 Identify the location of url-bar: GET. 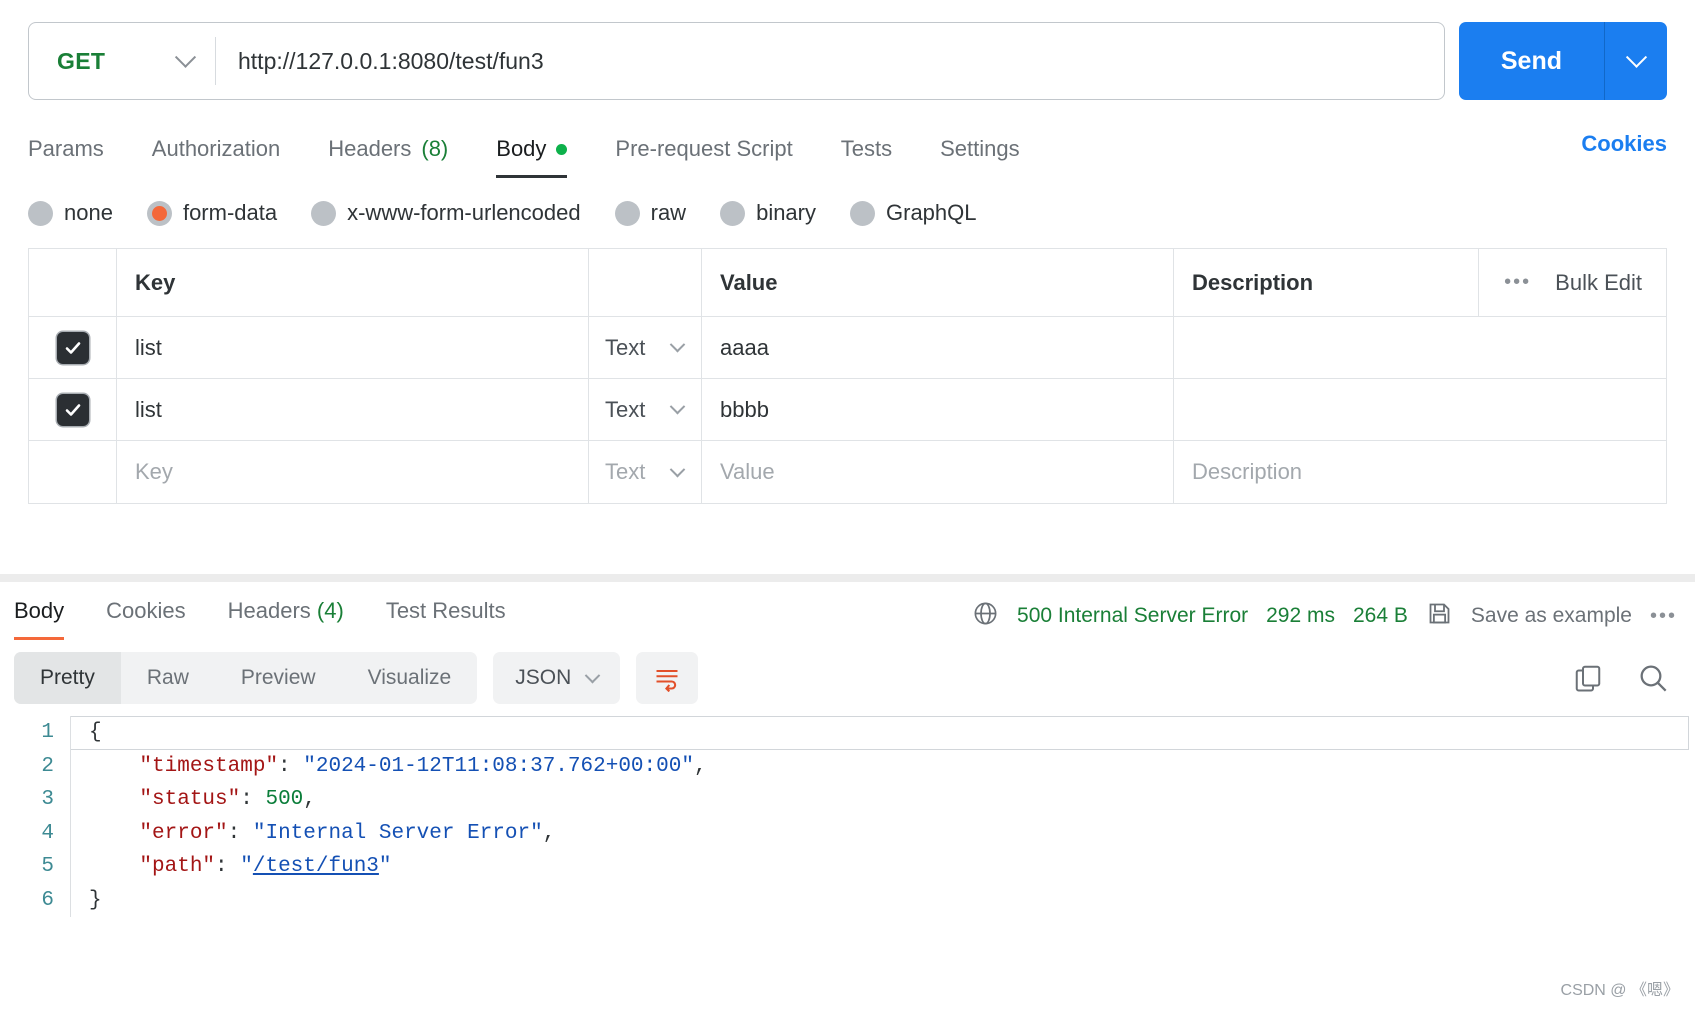
(736, 61).